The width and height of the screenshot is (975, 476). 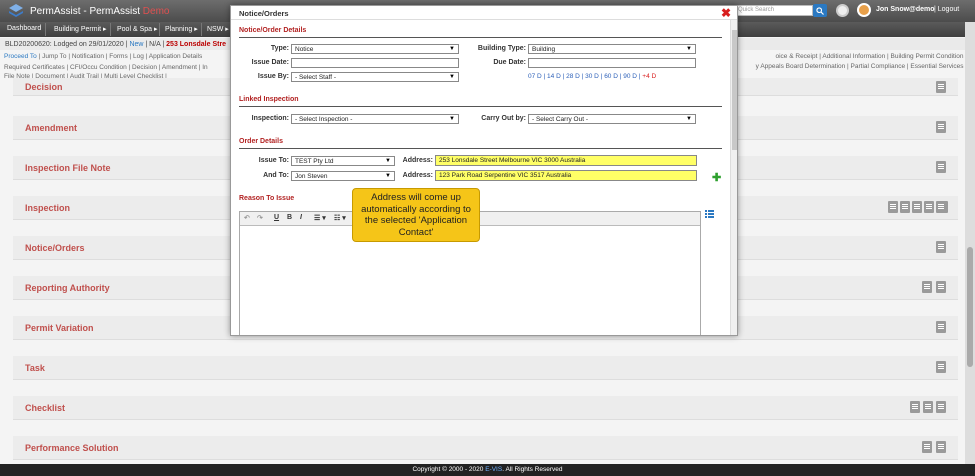 I want to click on italic-button: I, so click(x=301, y=217).